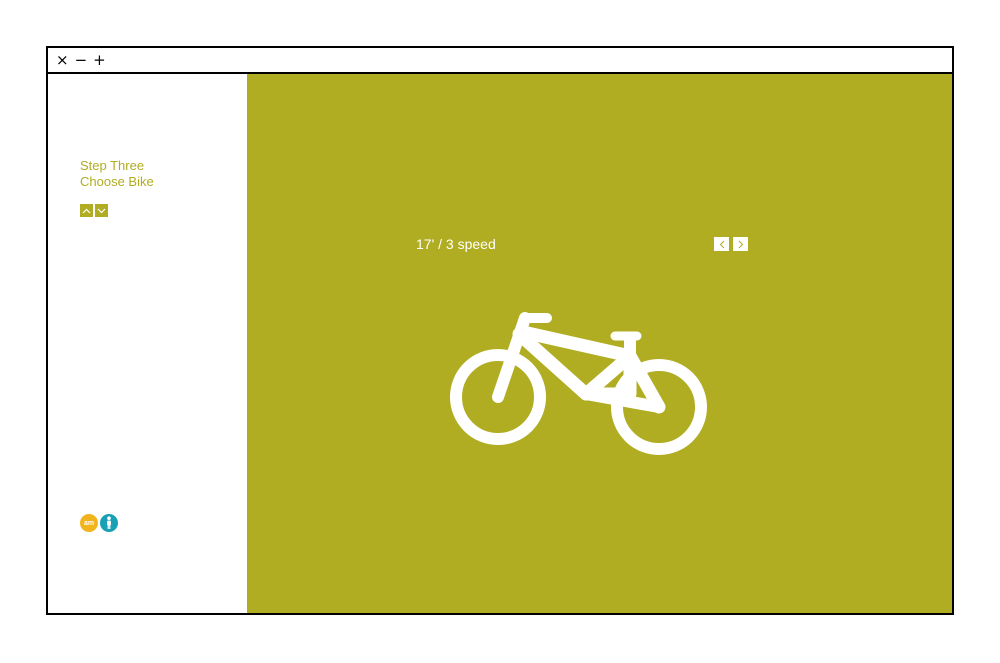 Image resolution: width=1000 pixels, height=663 pixels. I want to click on step-up-button, so click(86, 210).